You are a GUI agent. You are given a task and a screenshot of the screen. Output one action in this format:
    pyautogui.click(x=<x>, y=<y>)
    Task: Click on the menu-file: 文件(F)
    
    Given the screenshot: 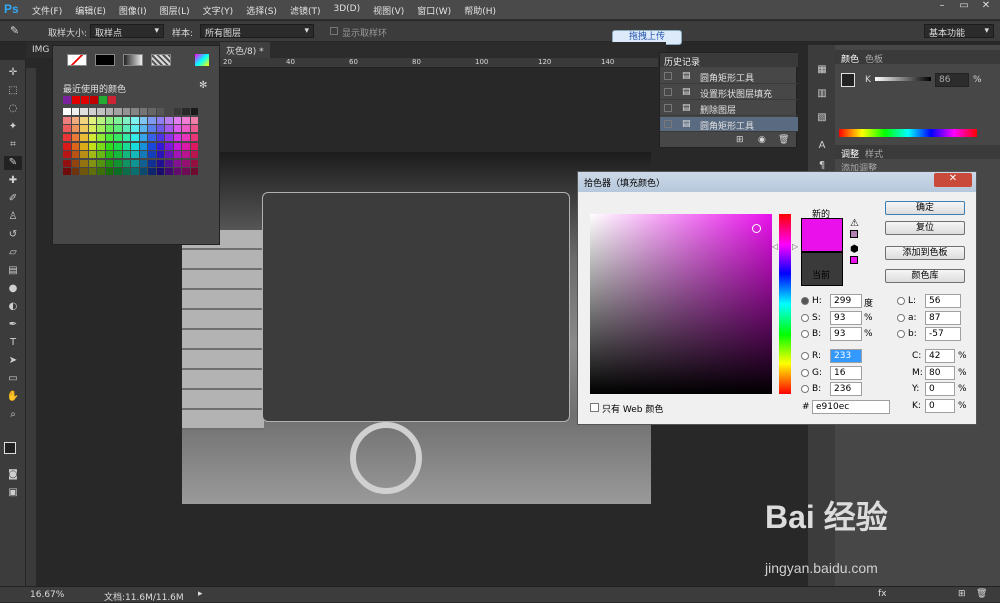 What is the action you would take?
    pyautogui.click(x=47, y=10)
    